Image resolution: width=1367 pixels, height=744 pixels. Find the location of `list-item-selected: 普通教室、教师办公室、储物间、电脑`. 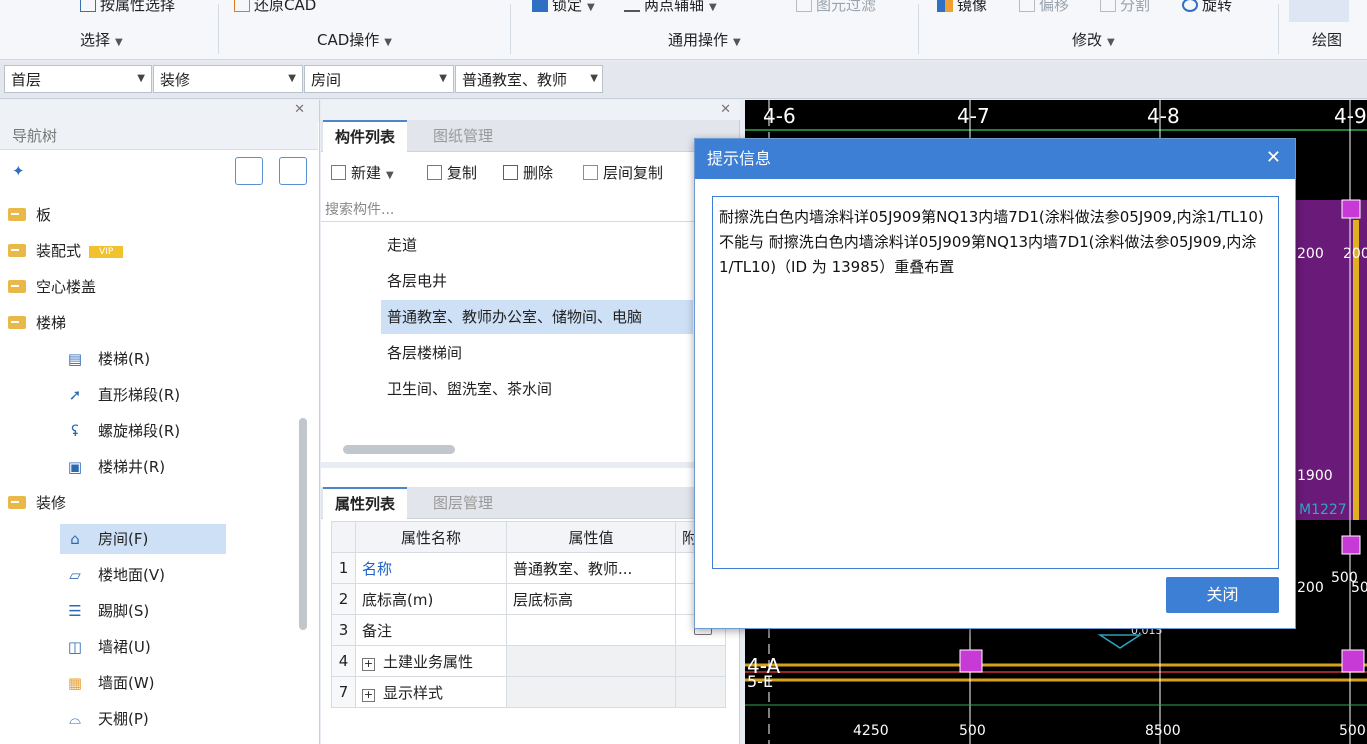

list-item-selected: 普通教室、教师办公室、储物间、电脑 is located at coordinates (537, 317).